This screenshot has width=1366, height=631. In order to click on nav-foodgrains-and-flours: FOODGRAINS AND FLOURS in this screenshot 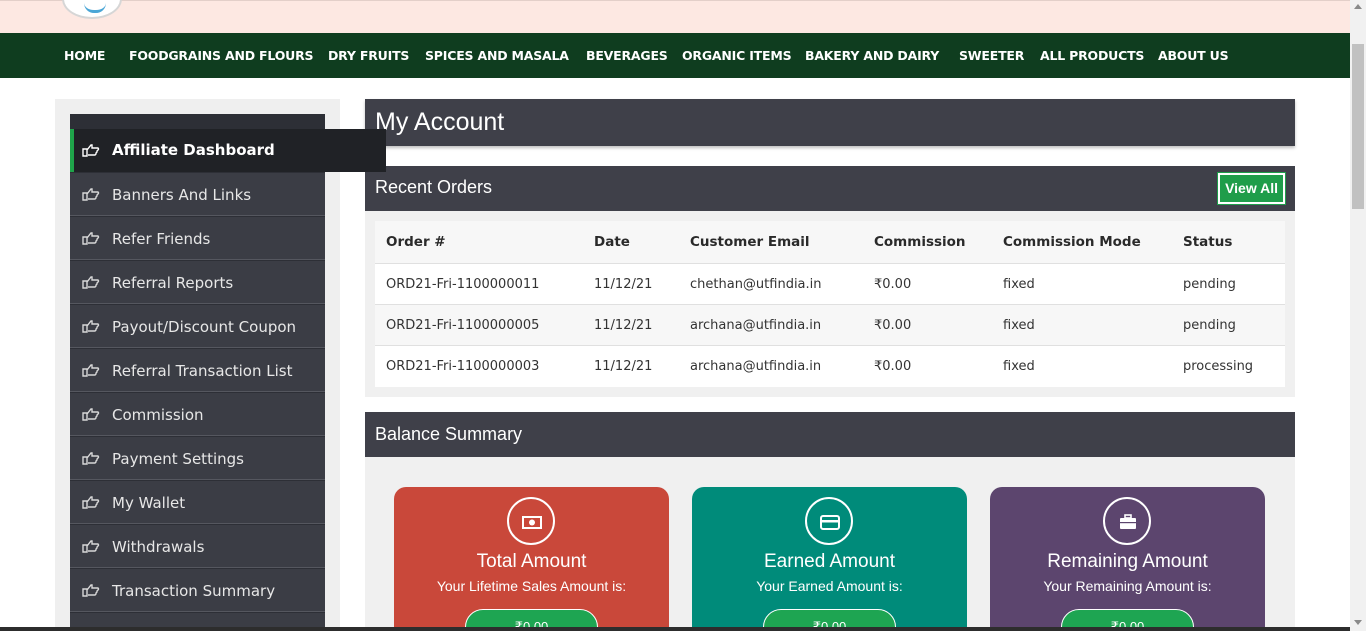, I will do `click(221, 55)`.